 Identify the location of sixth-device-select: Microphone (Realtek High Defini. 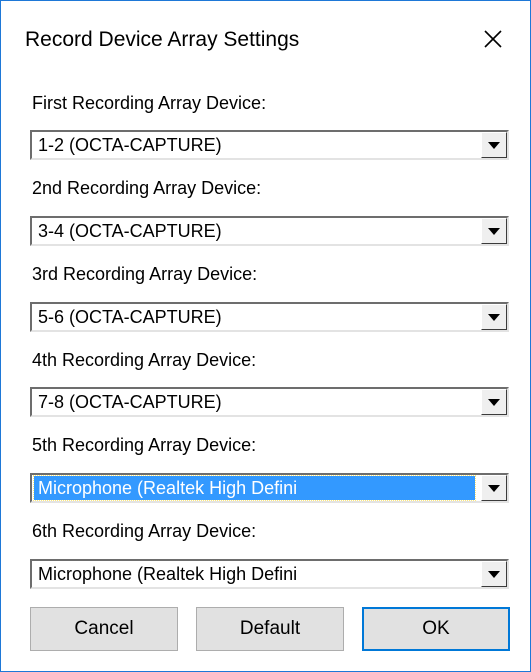
(269, 574).